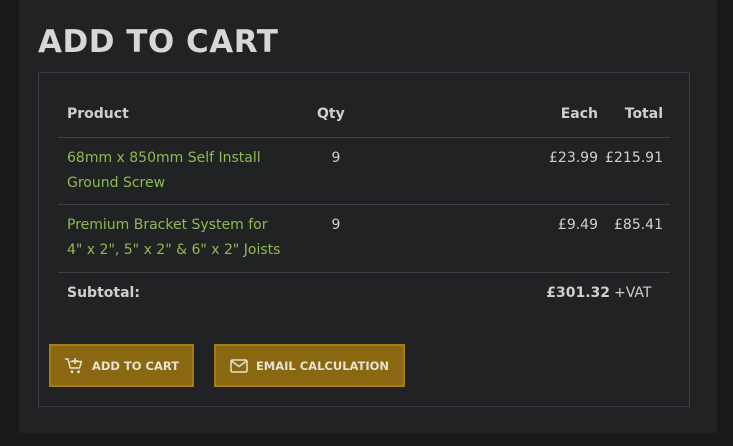  What do you see at coordinates (167, 225) in the screenshot?
I see `product-link: Premium Bracket System for` at bounding box center [167, 225].